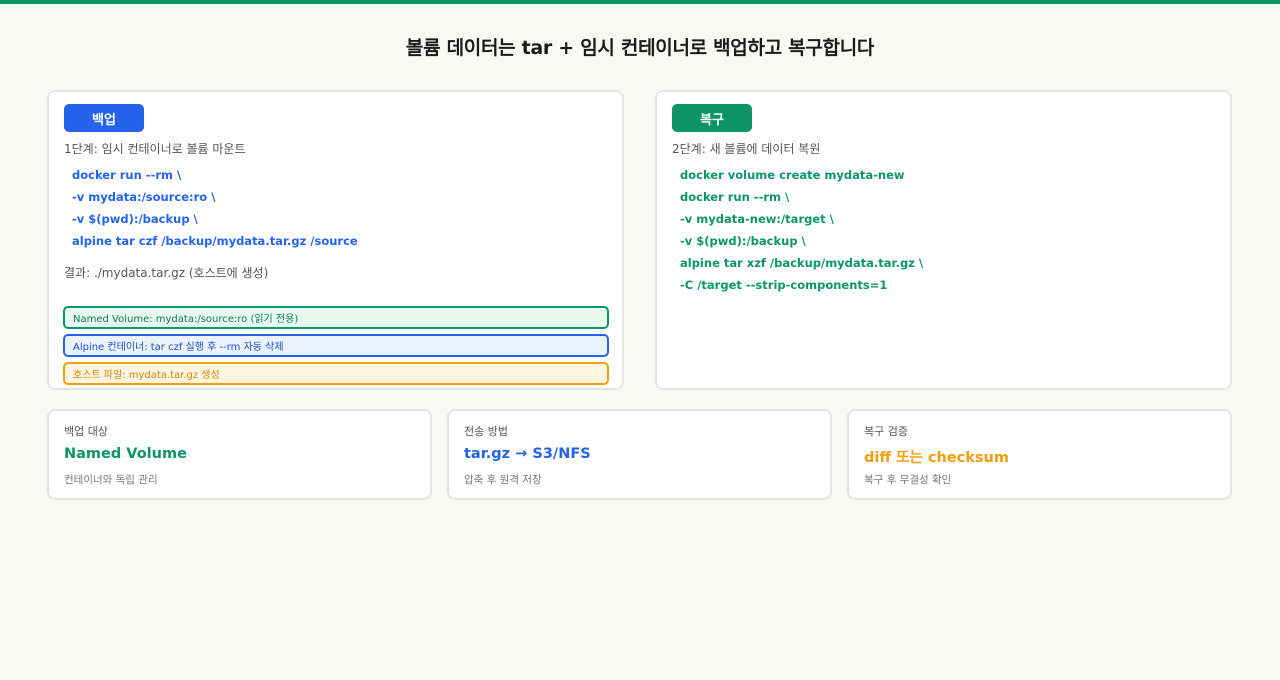  What do you see at coordinates (757, 219) in the screenshot?
I see `code-line: -v mydata-new:/target \` at bounding box center [757, 219].